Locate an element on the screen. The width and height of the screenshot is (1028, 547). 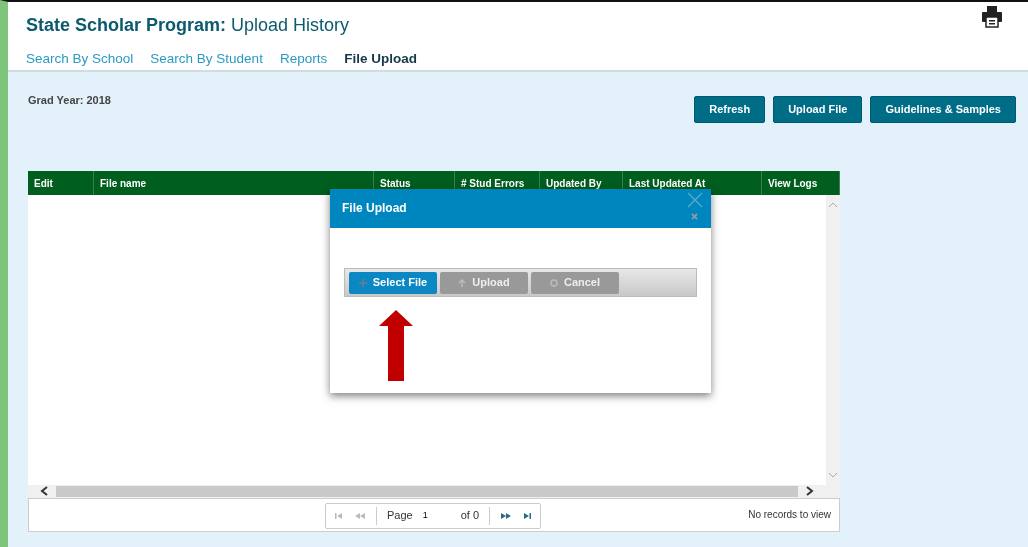
printer-icon is located at coordinates (992, 17).